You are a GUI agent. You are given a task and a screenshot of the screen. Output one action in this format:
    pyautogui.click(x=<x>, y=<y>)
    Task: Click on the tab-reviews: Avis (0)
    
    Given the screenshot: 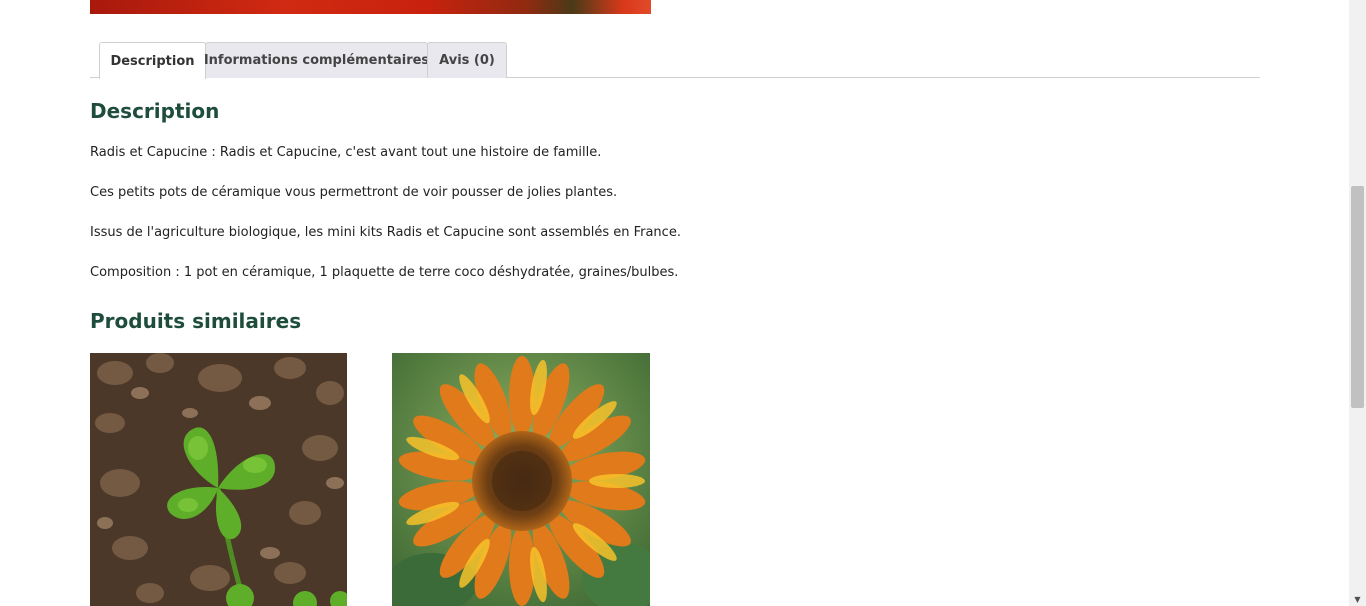 What is the action you would take?
    pyautogui.click(x=467, y=60)
    